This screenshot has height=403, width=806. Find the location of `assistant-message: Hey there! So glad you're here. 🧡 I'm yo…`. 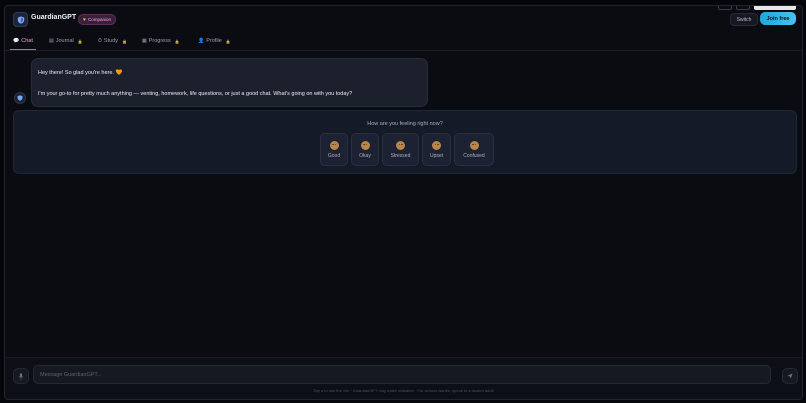

assistant-message: Hey there! So glad you're here. 🧡 I'm yo… is located at coordinates (229, 82).